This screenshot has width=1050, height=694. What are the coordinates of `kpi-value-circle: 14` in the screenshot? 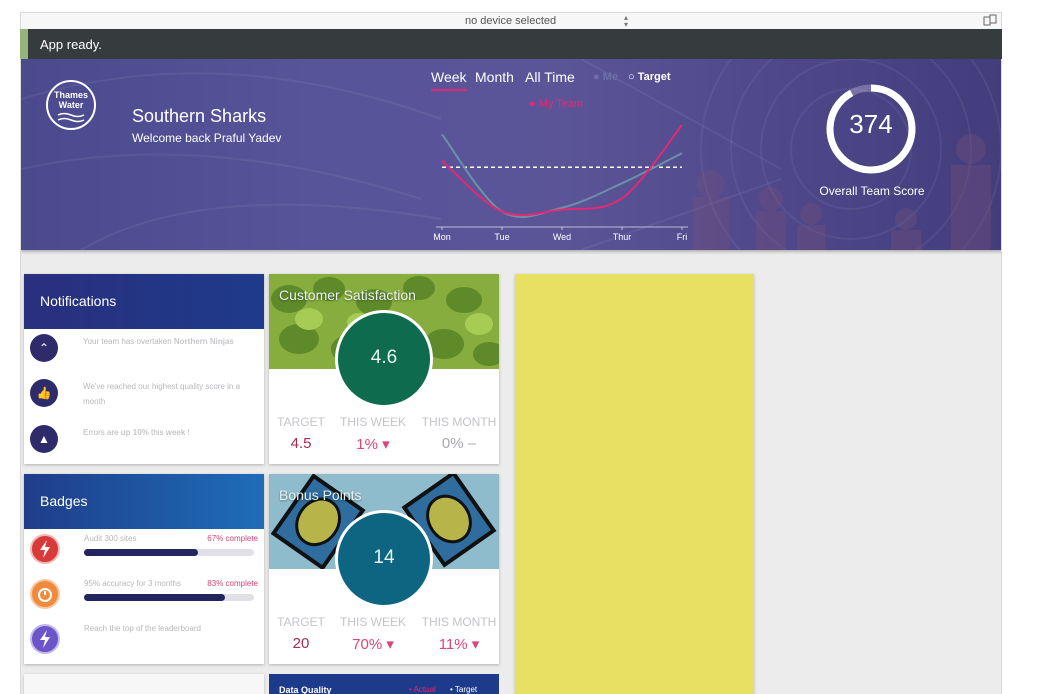 It's located at (384, 559).